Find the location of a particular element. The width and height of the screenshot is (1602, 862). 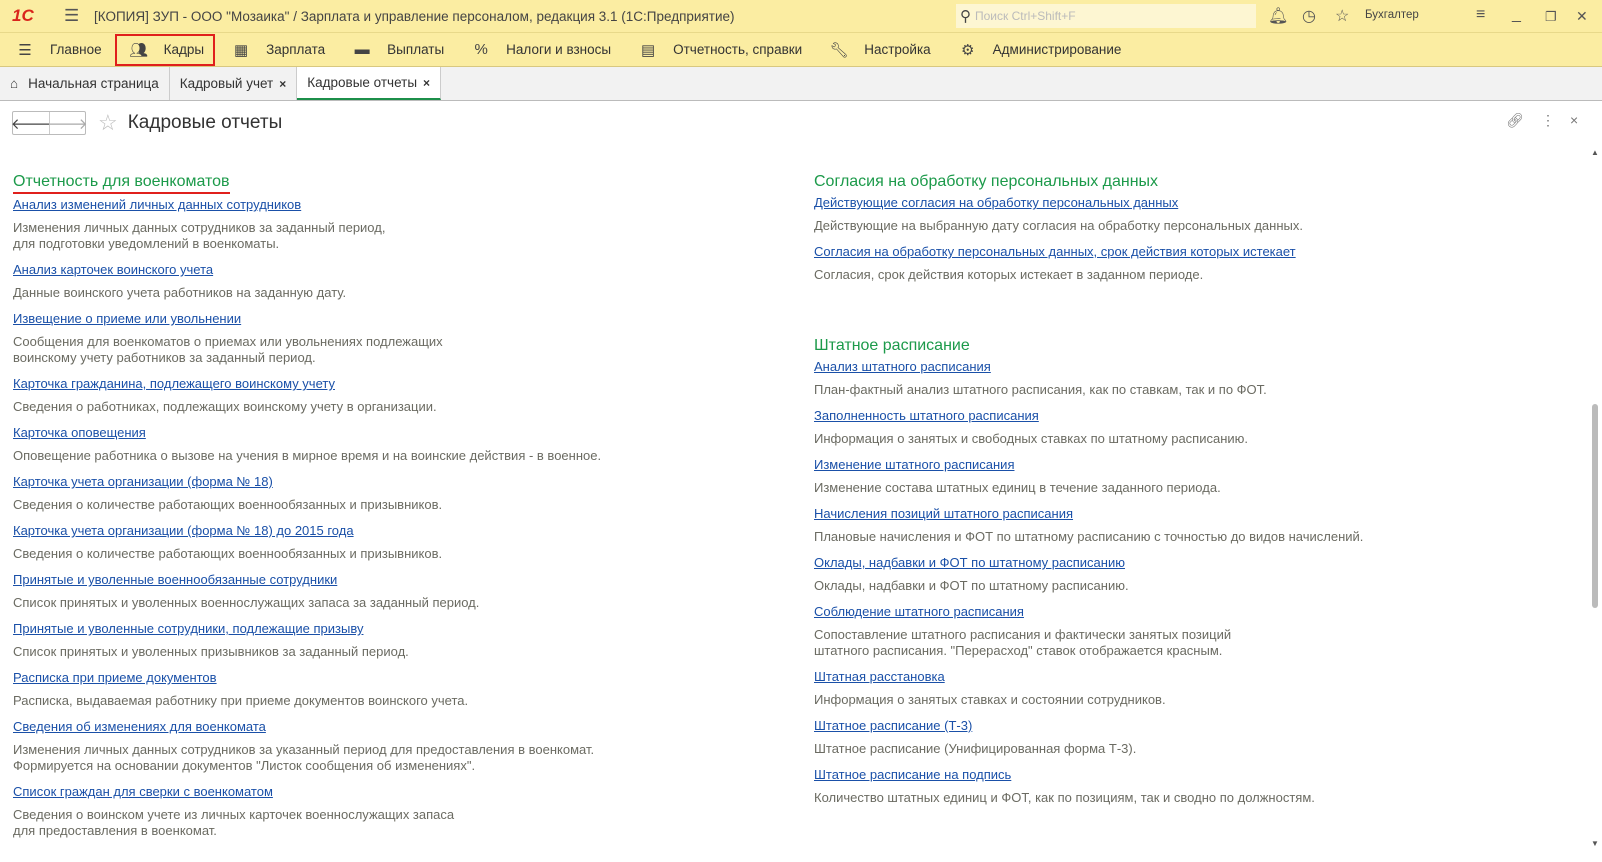

history-icon: ◷ is located at coordinates (1309, 16).